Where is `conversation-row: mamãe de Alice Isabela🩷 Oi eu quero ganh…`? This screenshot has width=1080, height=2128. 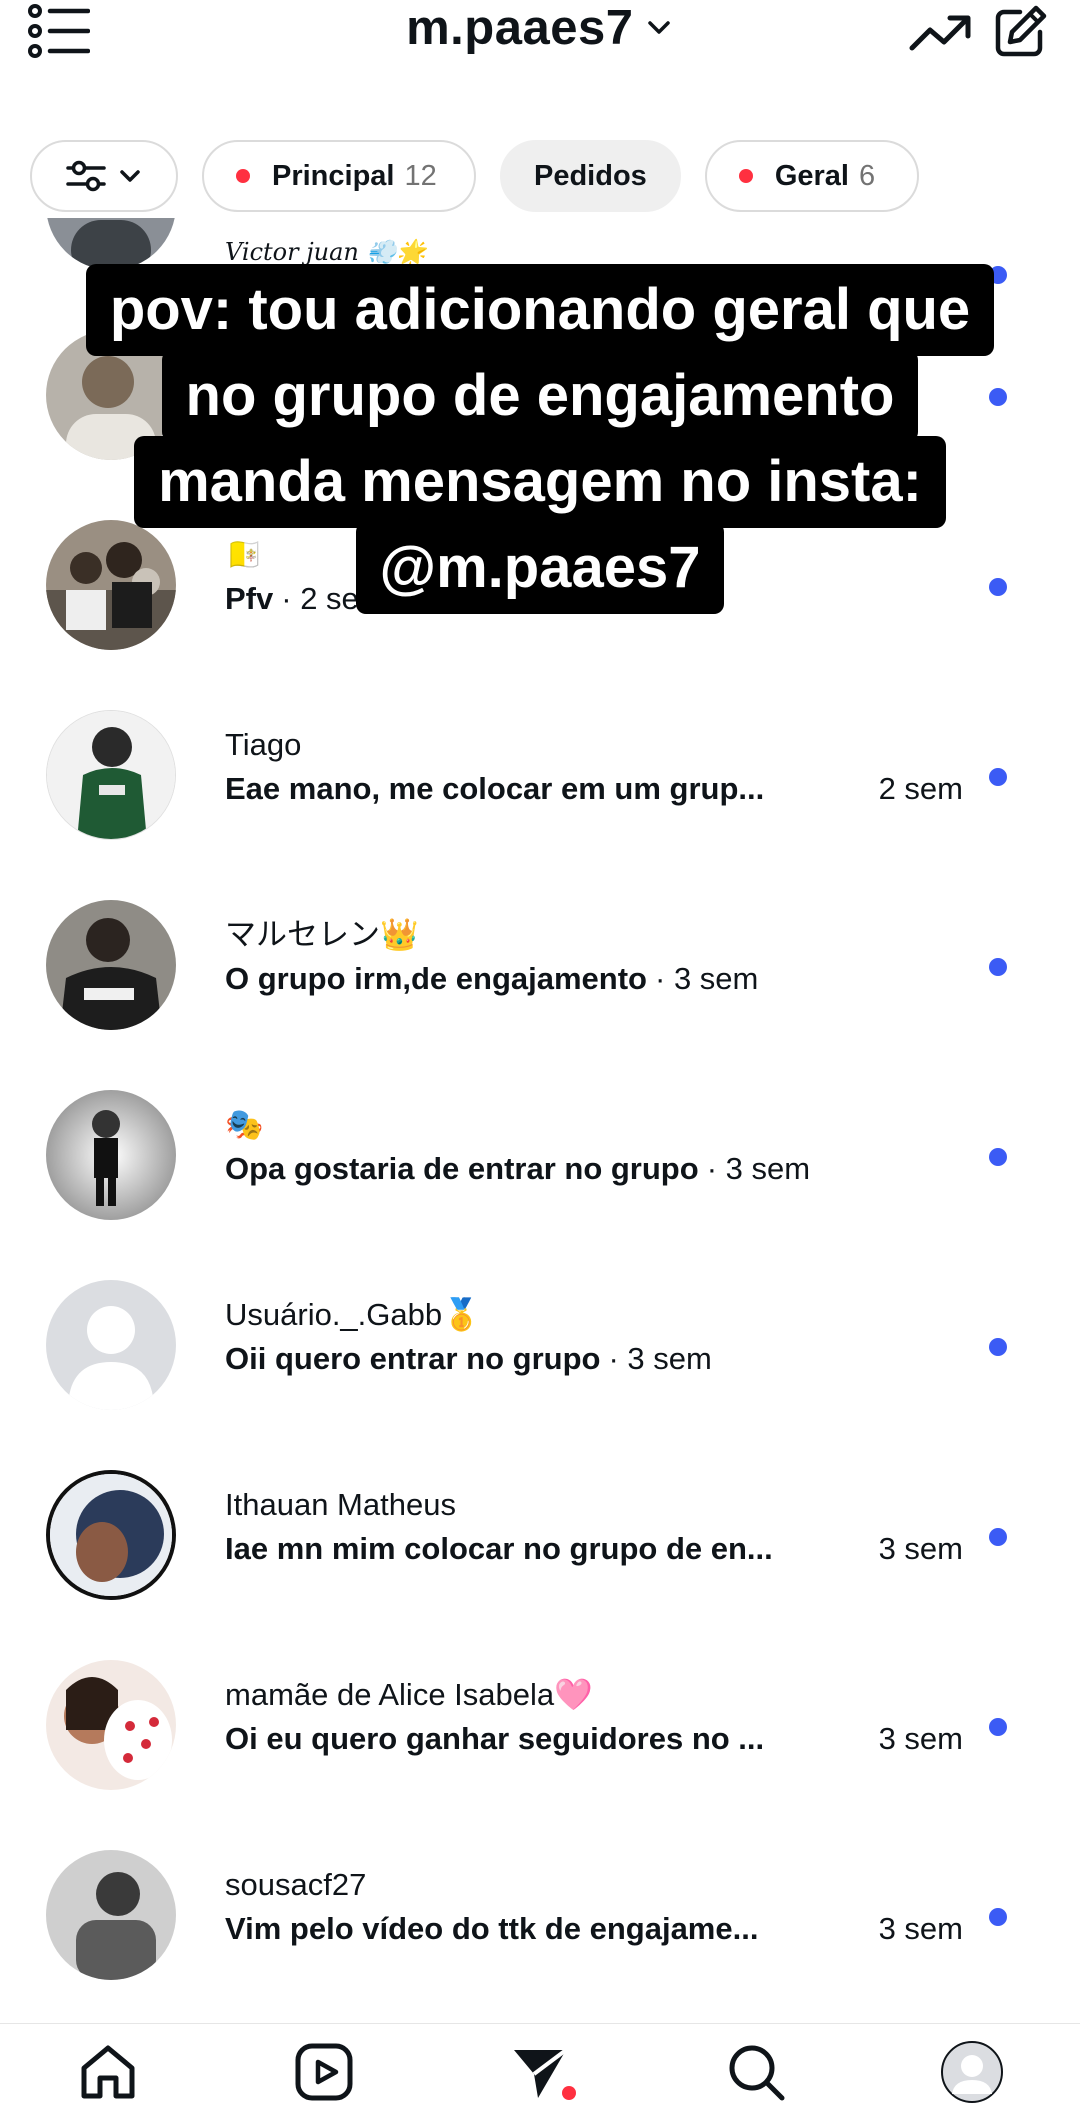
conversation-row: mamãe de Alice Isabela🩷 Oi eu quero ganh… is located at coordinates (540, 1725).